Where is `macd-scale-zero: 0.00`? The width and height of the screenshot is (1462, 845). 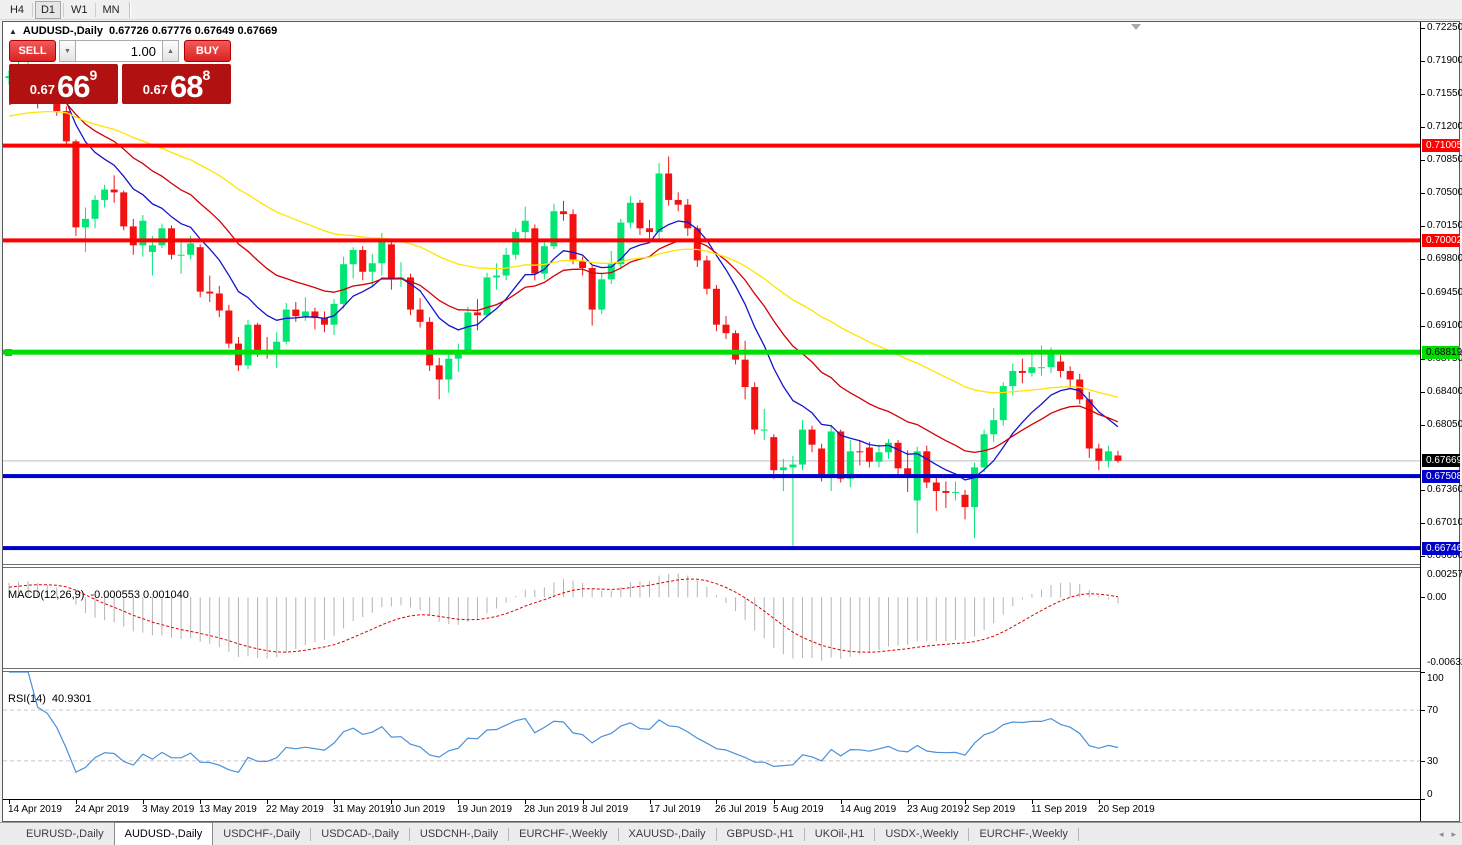
macd-scale-zero: 0.00 is located at coordinates (1437, 597).